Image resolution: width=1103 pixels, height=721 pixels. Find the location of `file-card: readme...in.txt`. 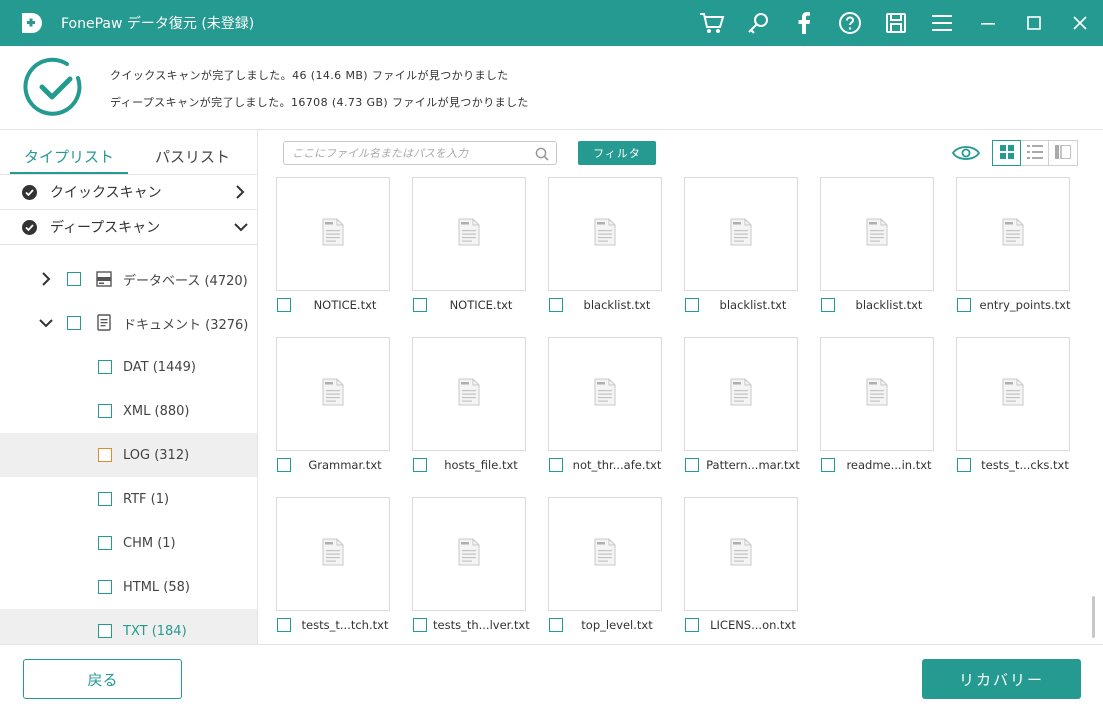

file-card: readme...in.txt is located at coordinates (871, 417).